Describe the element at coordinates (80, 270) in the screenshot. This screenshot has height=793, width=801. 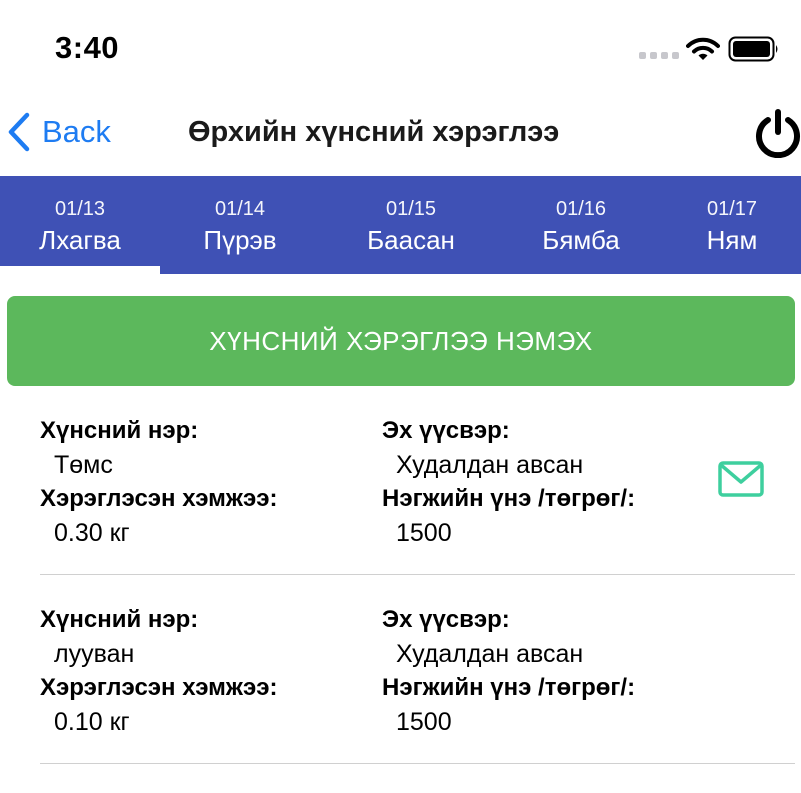
I see `selected-tab-indicator` at that location.